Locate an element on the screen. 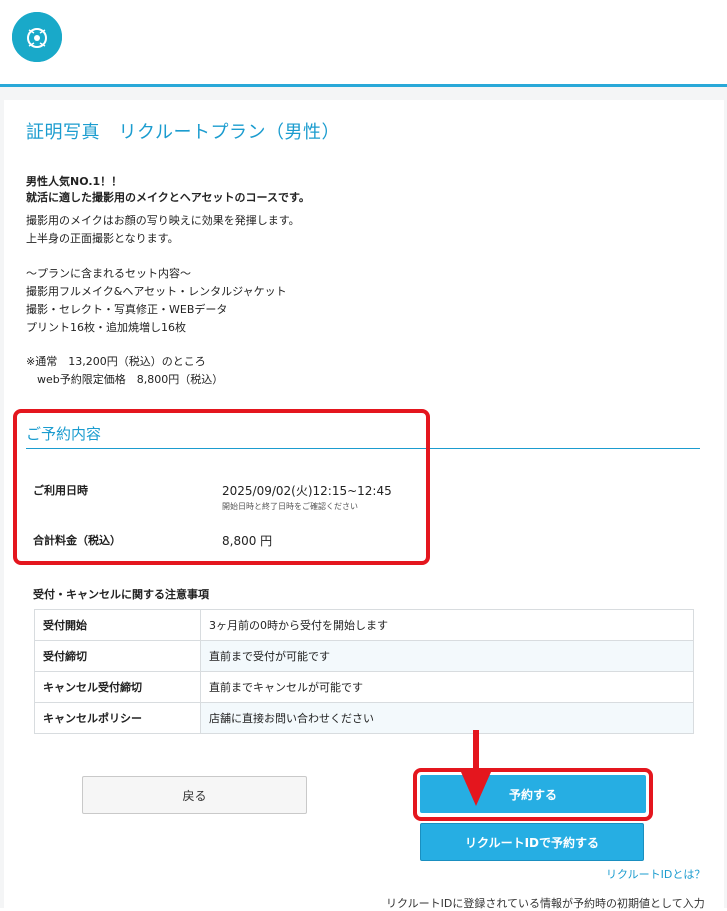 The height and width of the screenshot is (911, 727). studio-fun-logo is located at coordinates (37, 37).